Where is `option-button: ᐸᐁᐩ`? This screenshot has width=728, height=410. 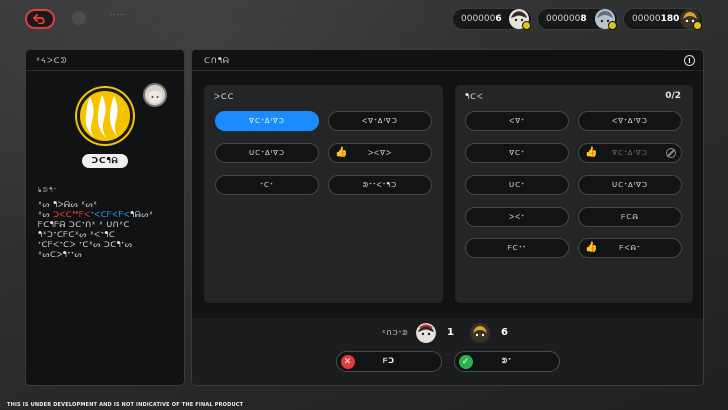
option-button: ᐸᐁᐩ is located at coordinates (517, 121).